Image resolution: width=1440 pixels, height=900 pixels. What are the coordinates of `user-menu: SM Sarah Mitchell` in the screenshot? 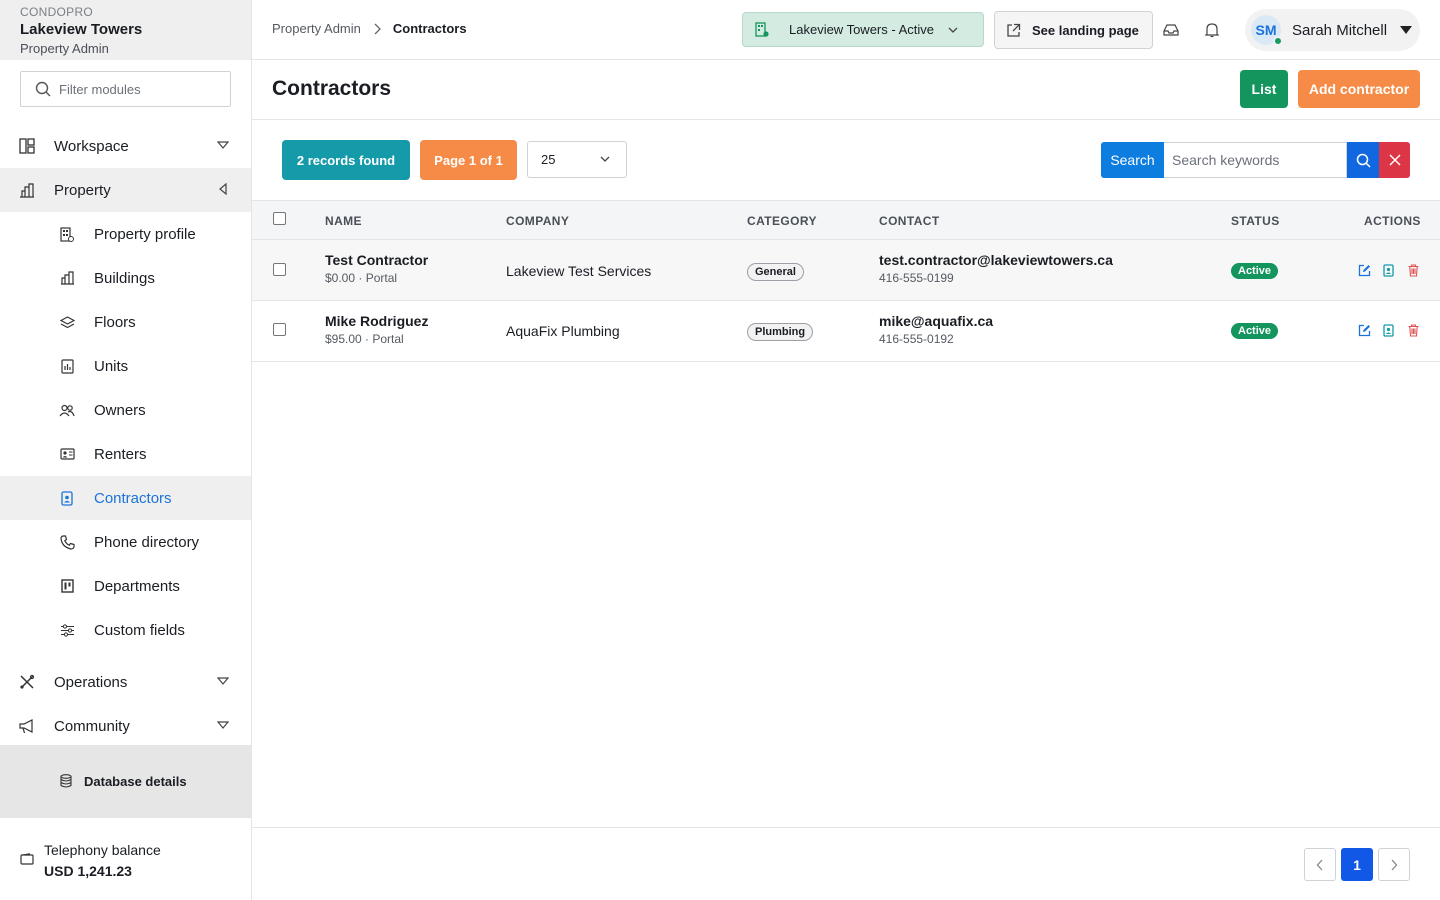 It's located at (1332, 30).